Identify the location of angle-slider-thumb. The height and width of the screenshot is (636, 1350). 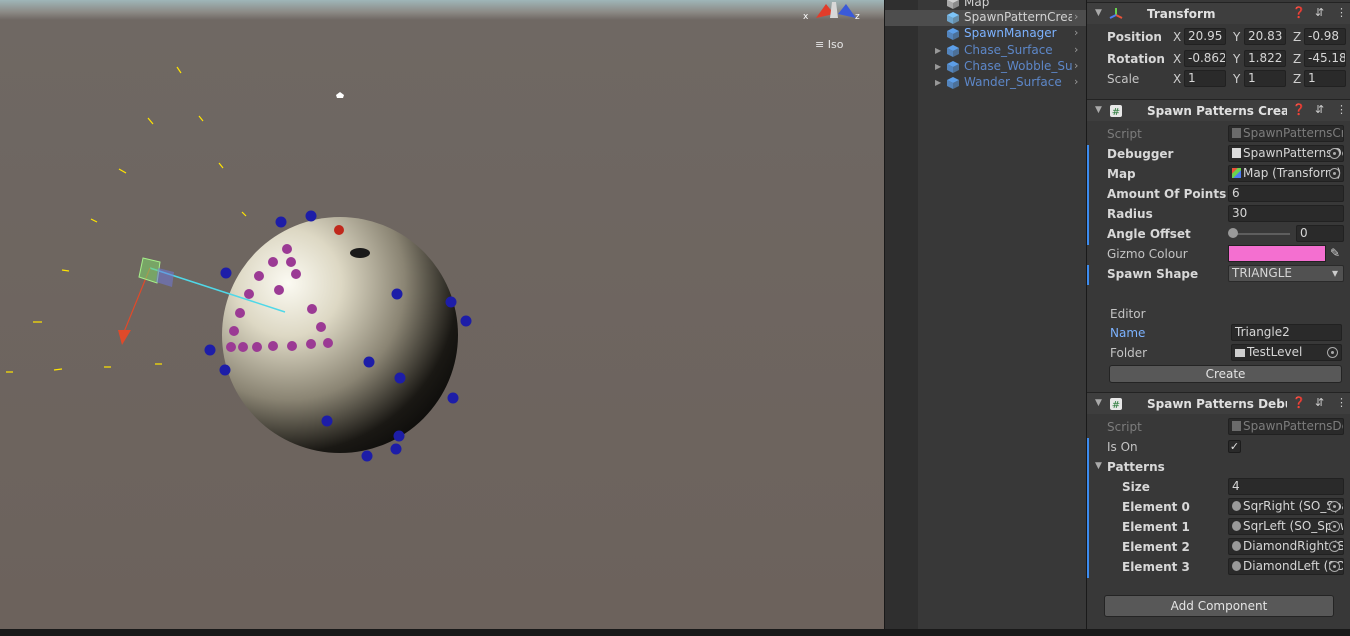
(1233, 233).